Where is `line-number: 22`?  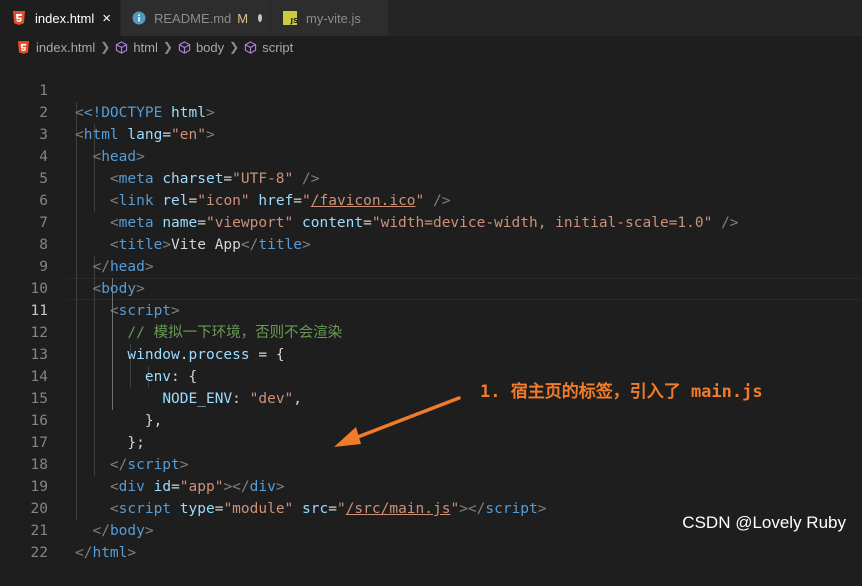
line-number: 22 is located at coordinates (39, 553).